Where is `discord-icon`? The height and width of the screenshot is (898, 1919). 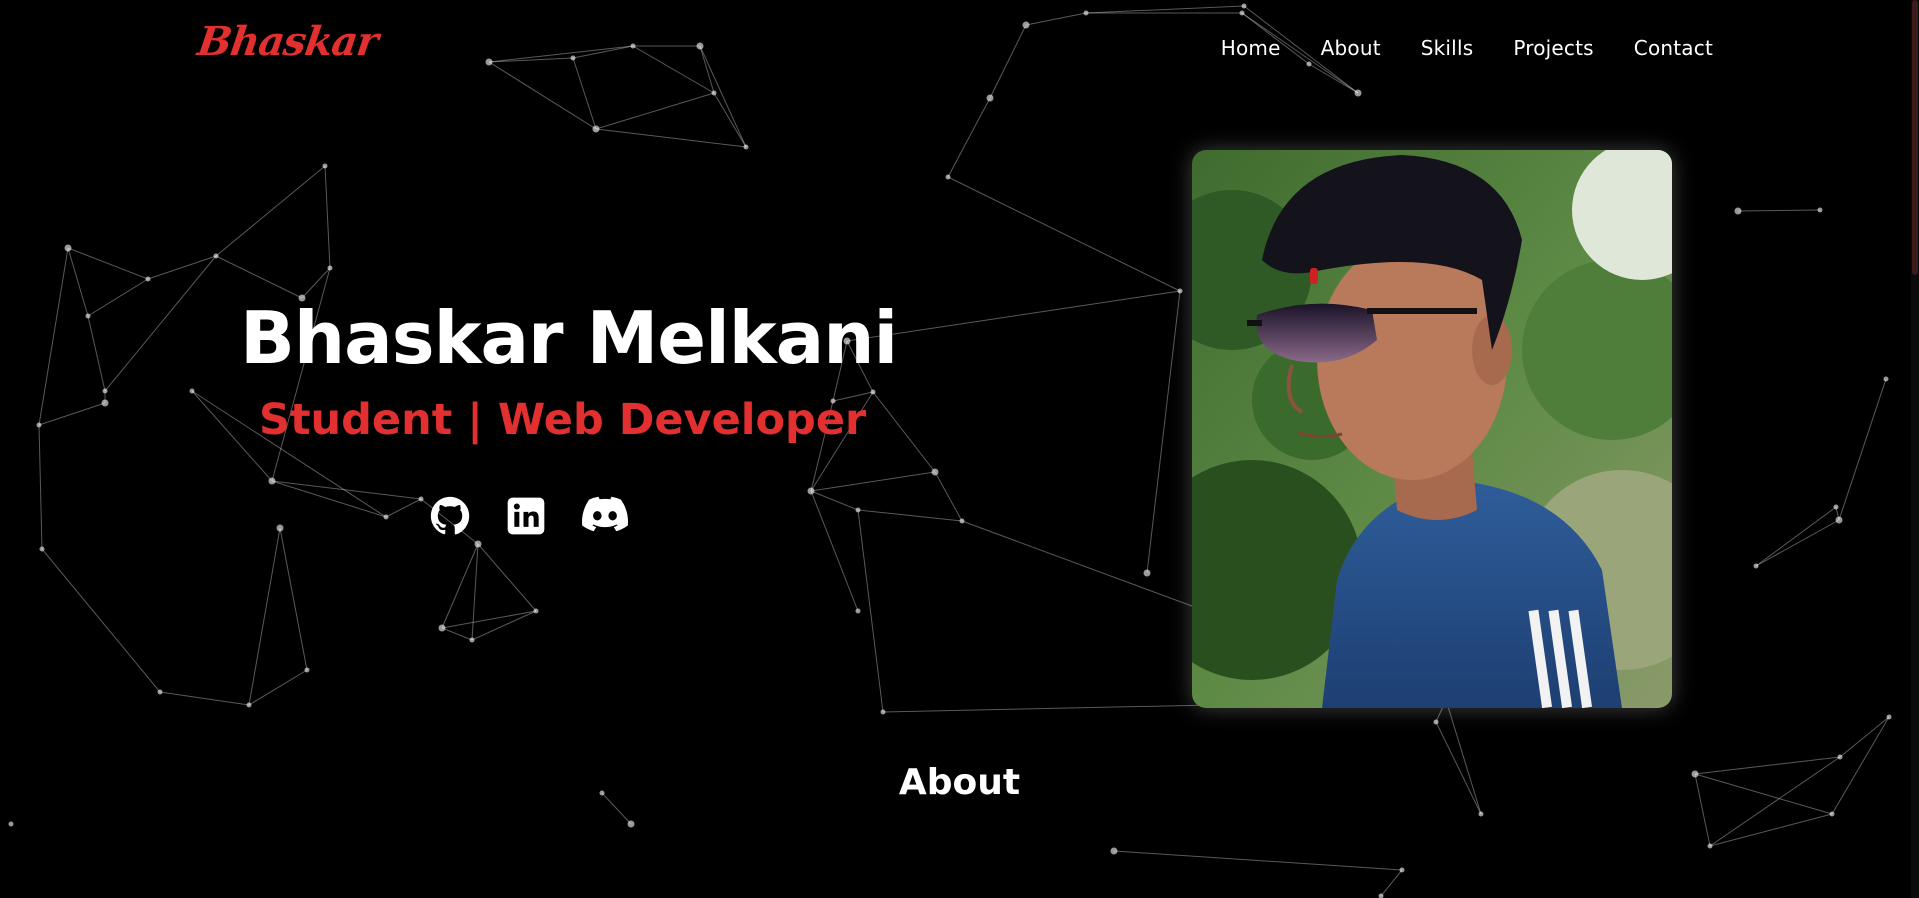 discord-icon is located at coordinates (605, 516).